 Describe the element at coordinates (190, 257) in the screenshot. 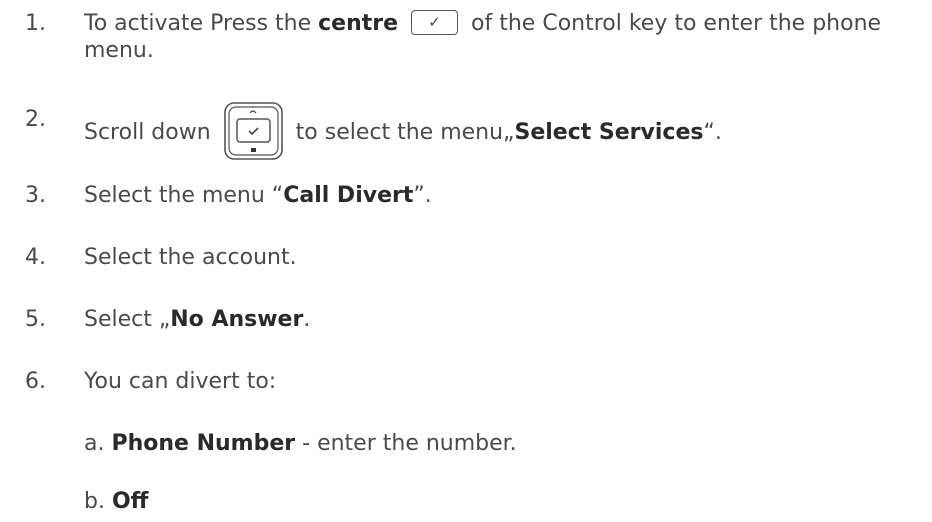

I see `step-text-segment: Select the account.` at that location.